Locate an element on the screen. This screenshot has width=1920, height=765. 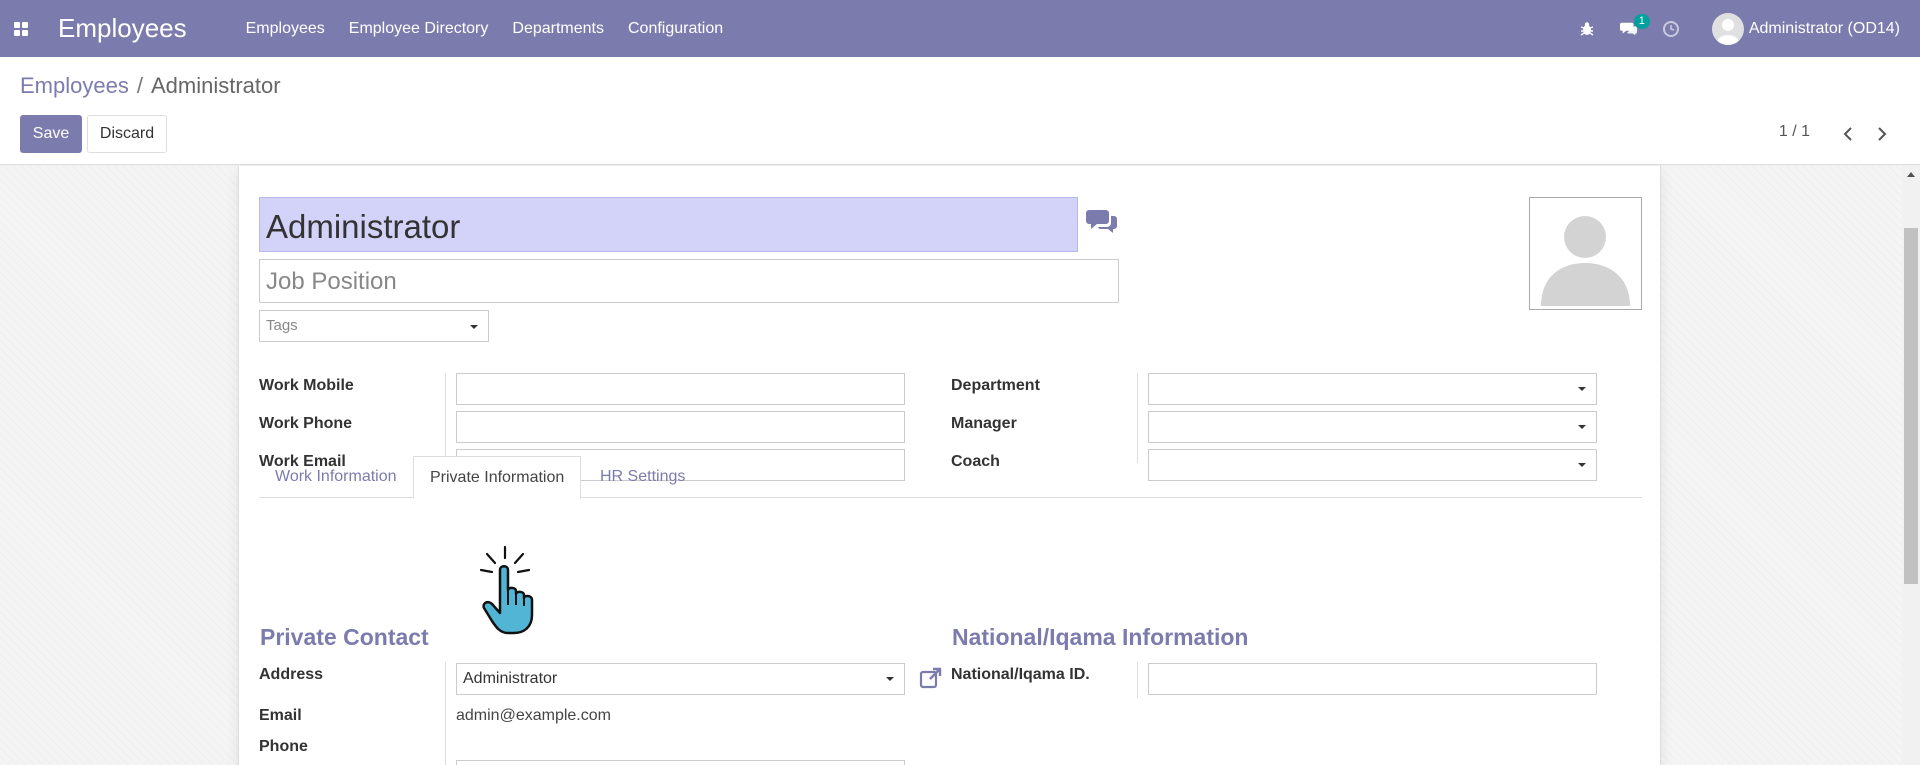
private-contact-title: Private Contact is located at coordinates (344, 637).